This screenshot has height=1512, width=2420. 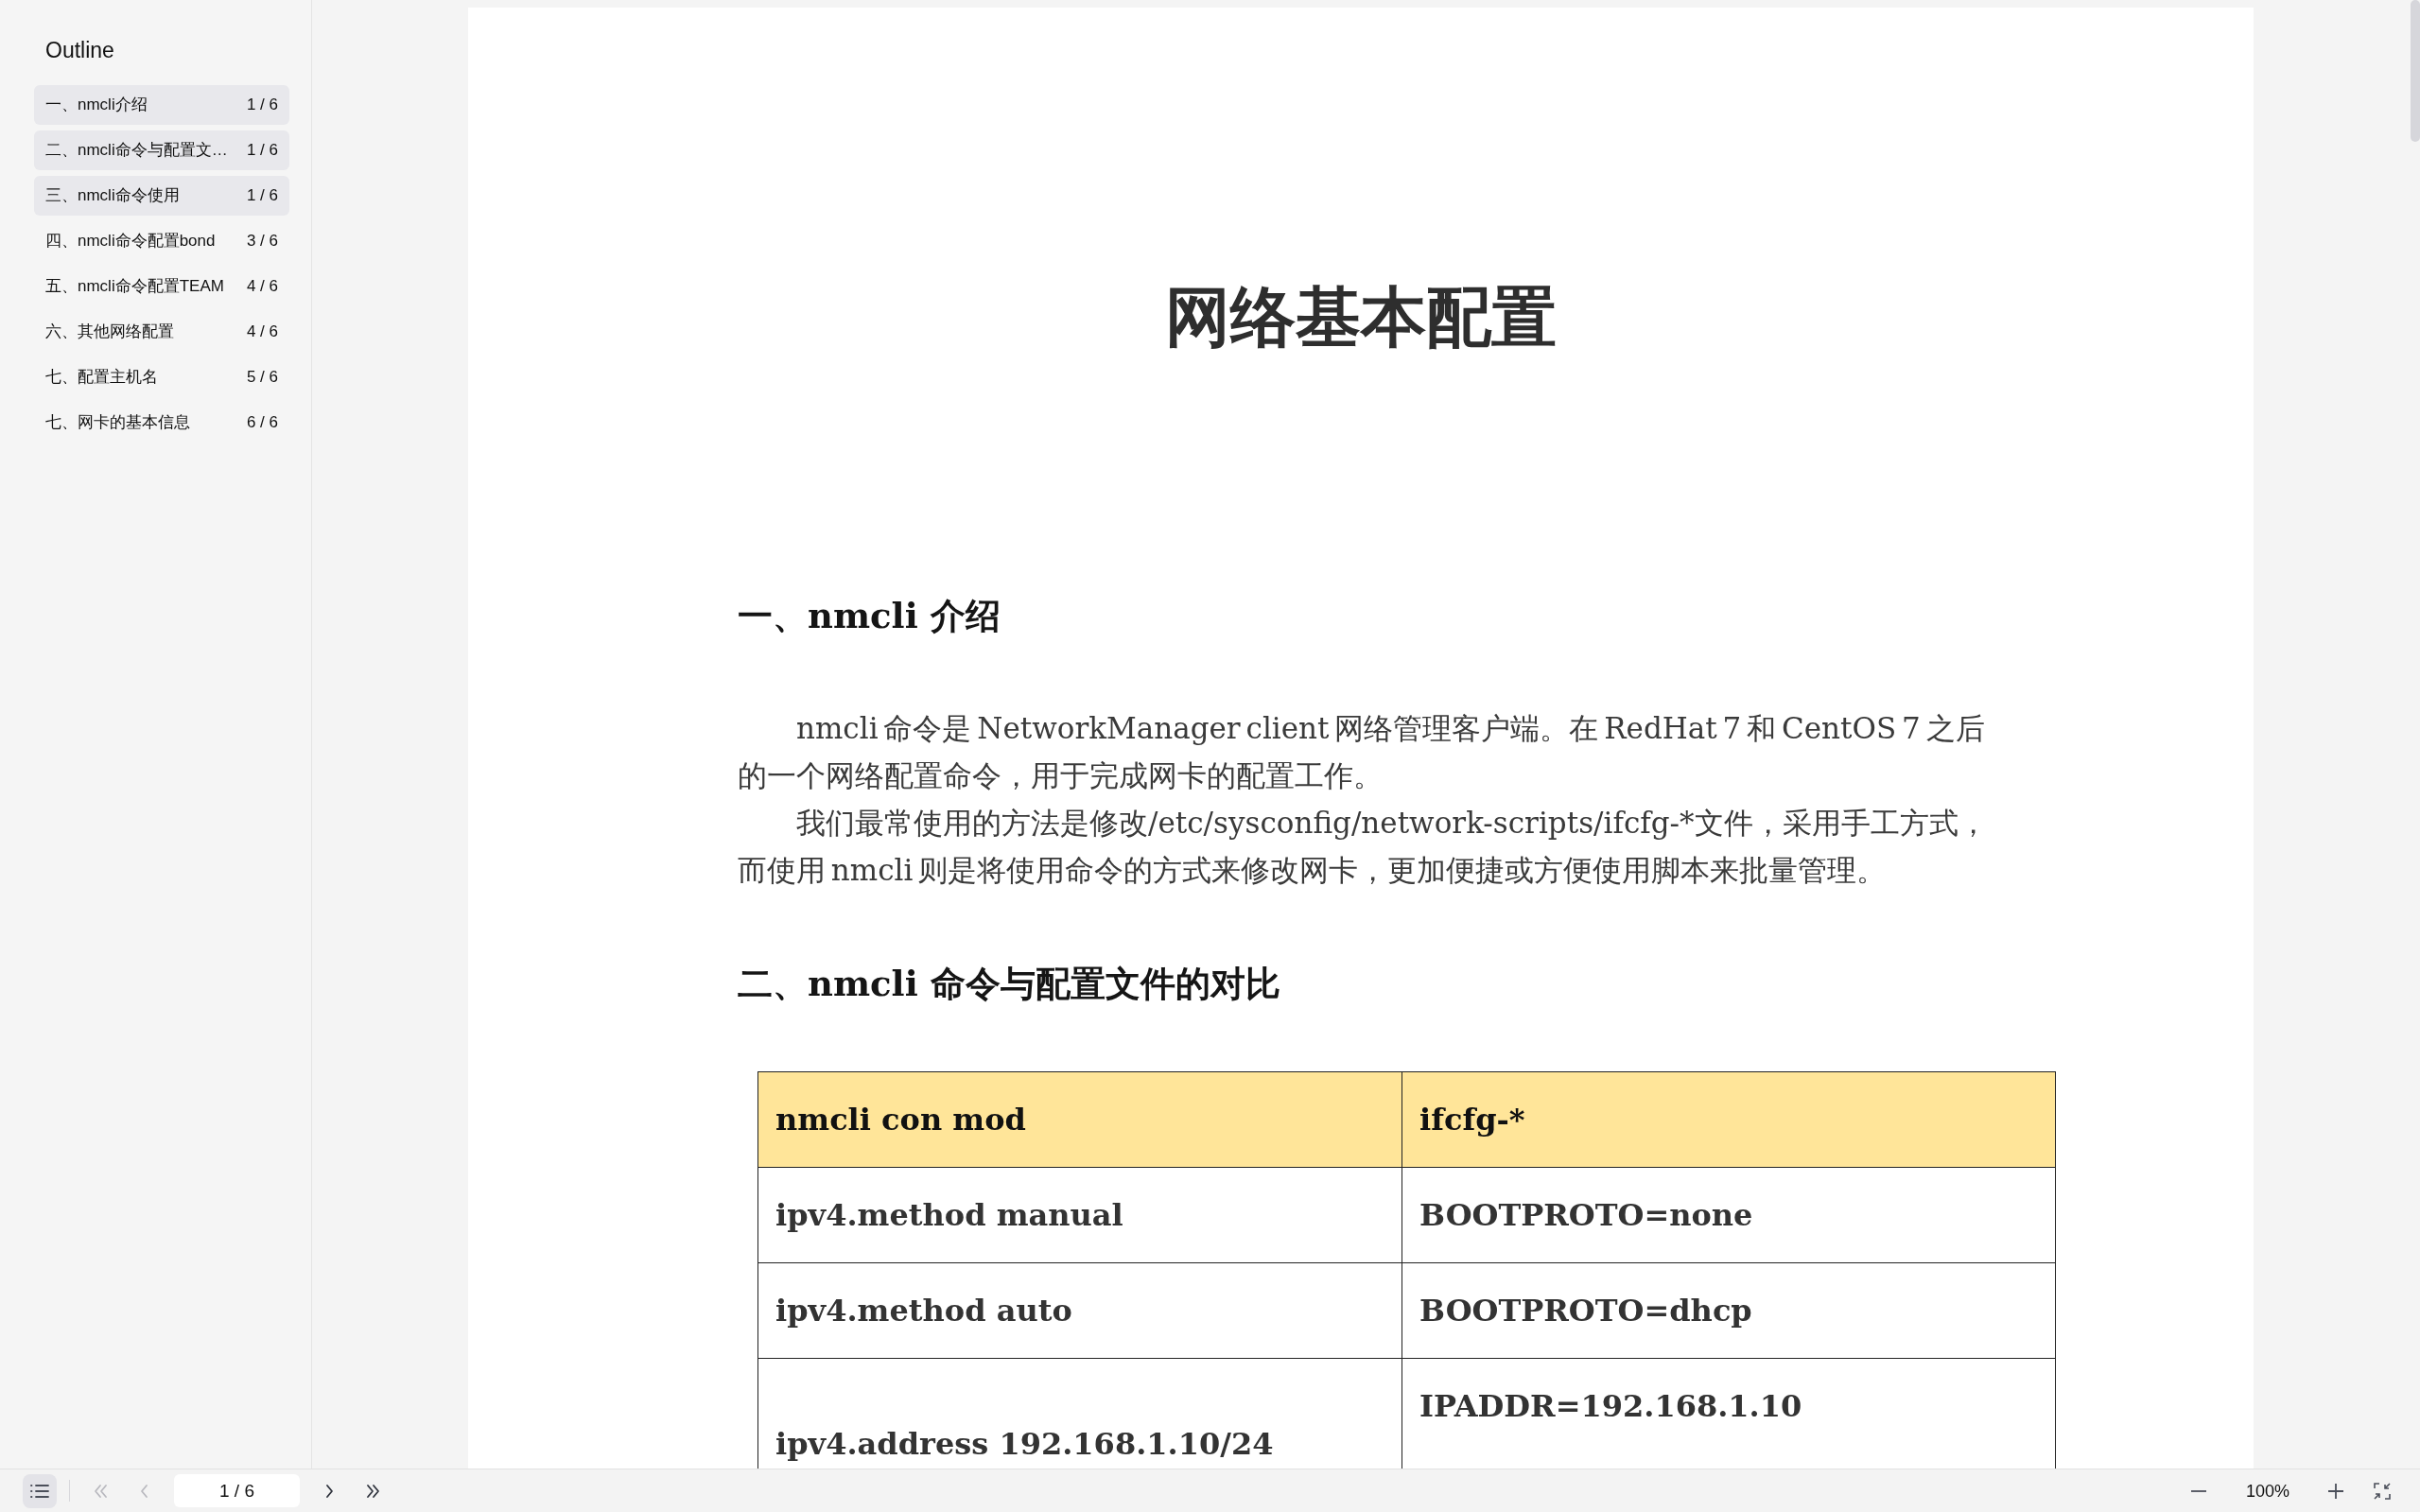 What do you see at coordinates (949, 1215) in the screenshot?
I see `table-cell: ipv4.method manual` at bounding box center [949, 1215].